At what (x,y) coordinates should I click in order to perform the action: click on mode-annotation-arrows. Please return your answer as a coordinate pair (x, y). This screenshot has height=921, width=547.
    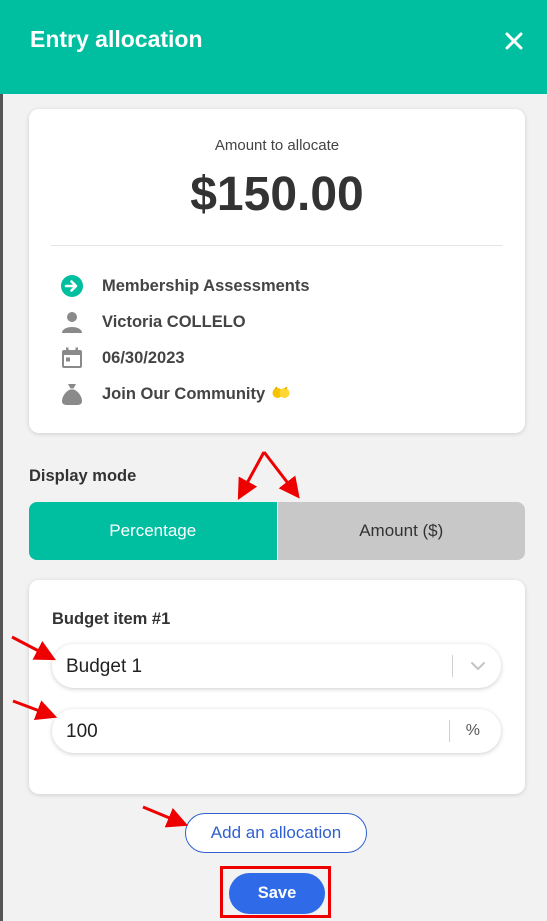
    Looking at the image, I should click on (268, 475).